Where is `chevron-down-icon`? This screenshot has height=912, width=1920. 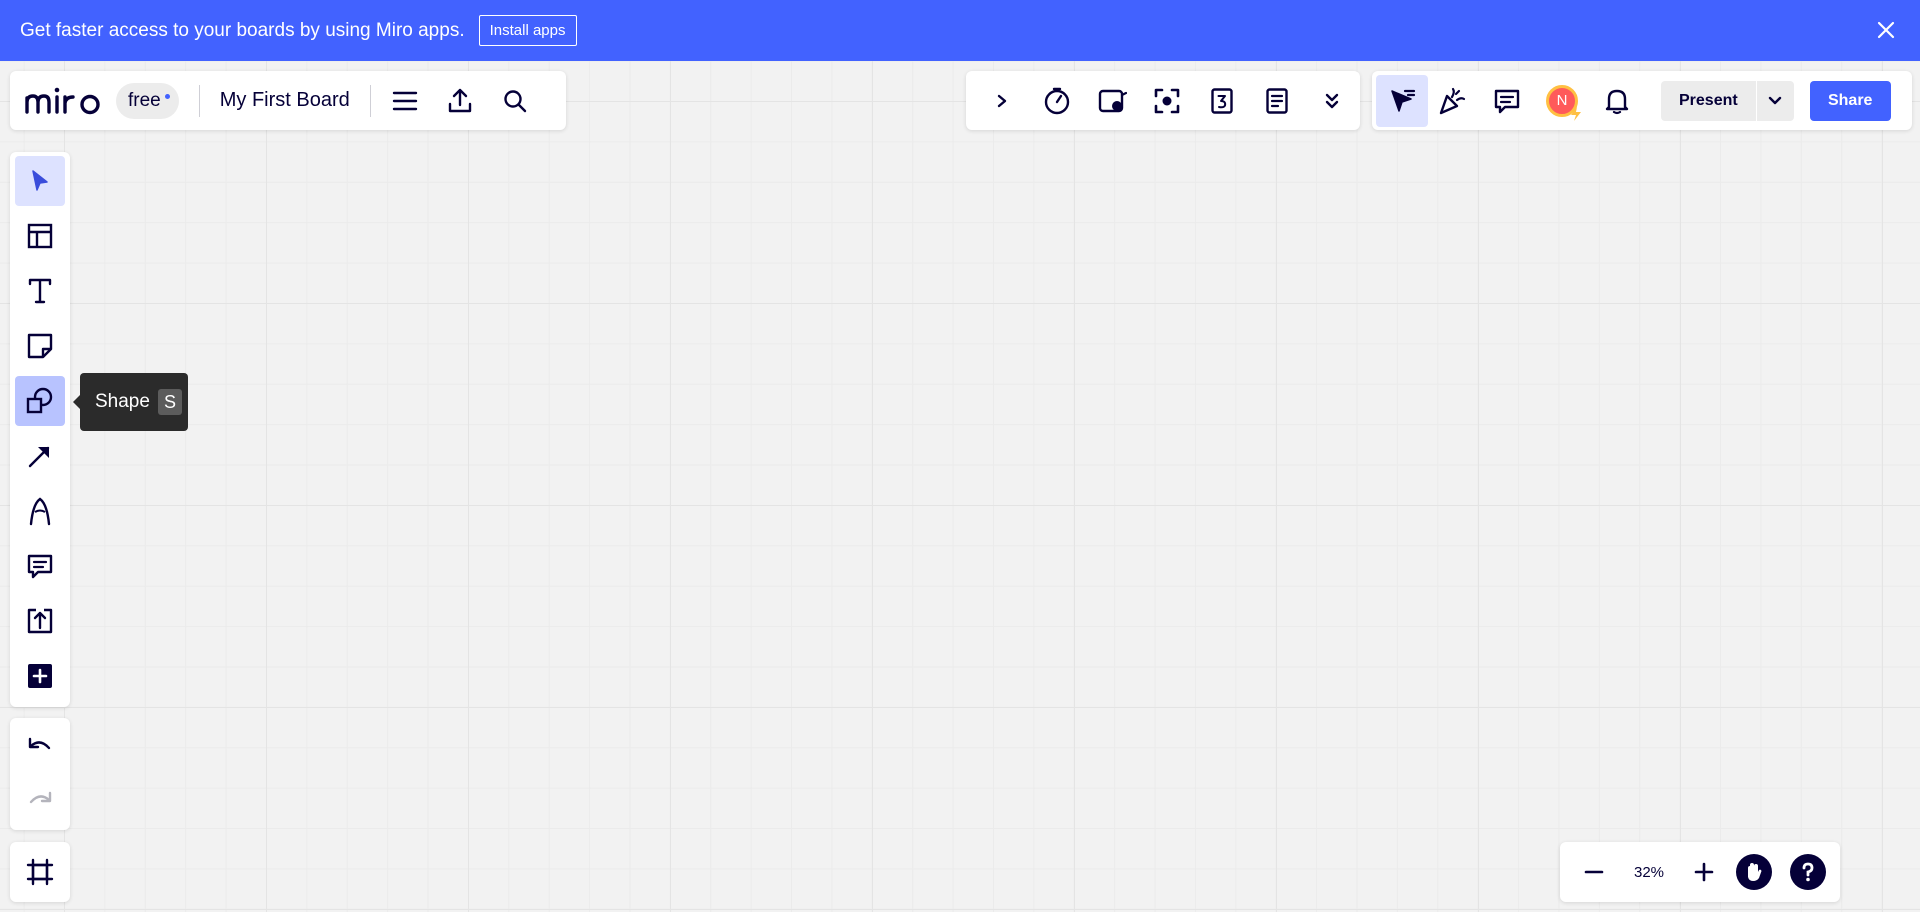 chevron-down-icon is located at coordinates (1774, 100).